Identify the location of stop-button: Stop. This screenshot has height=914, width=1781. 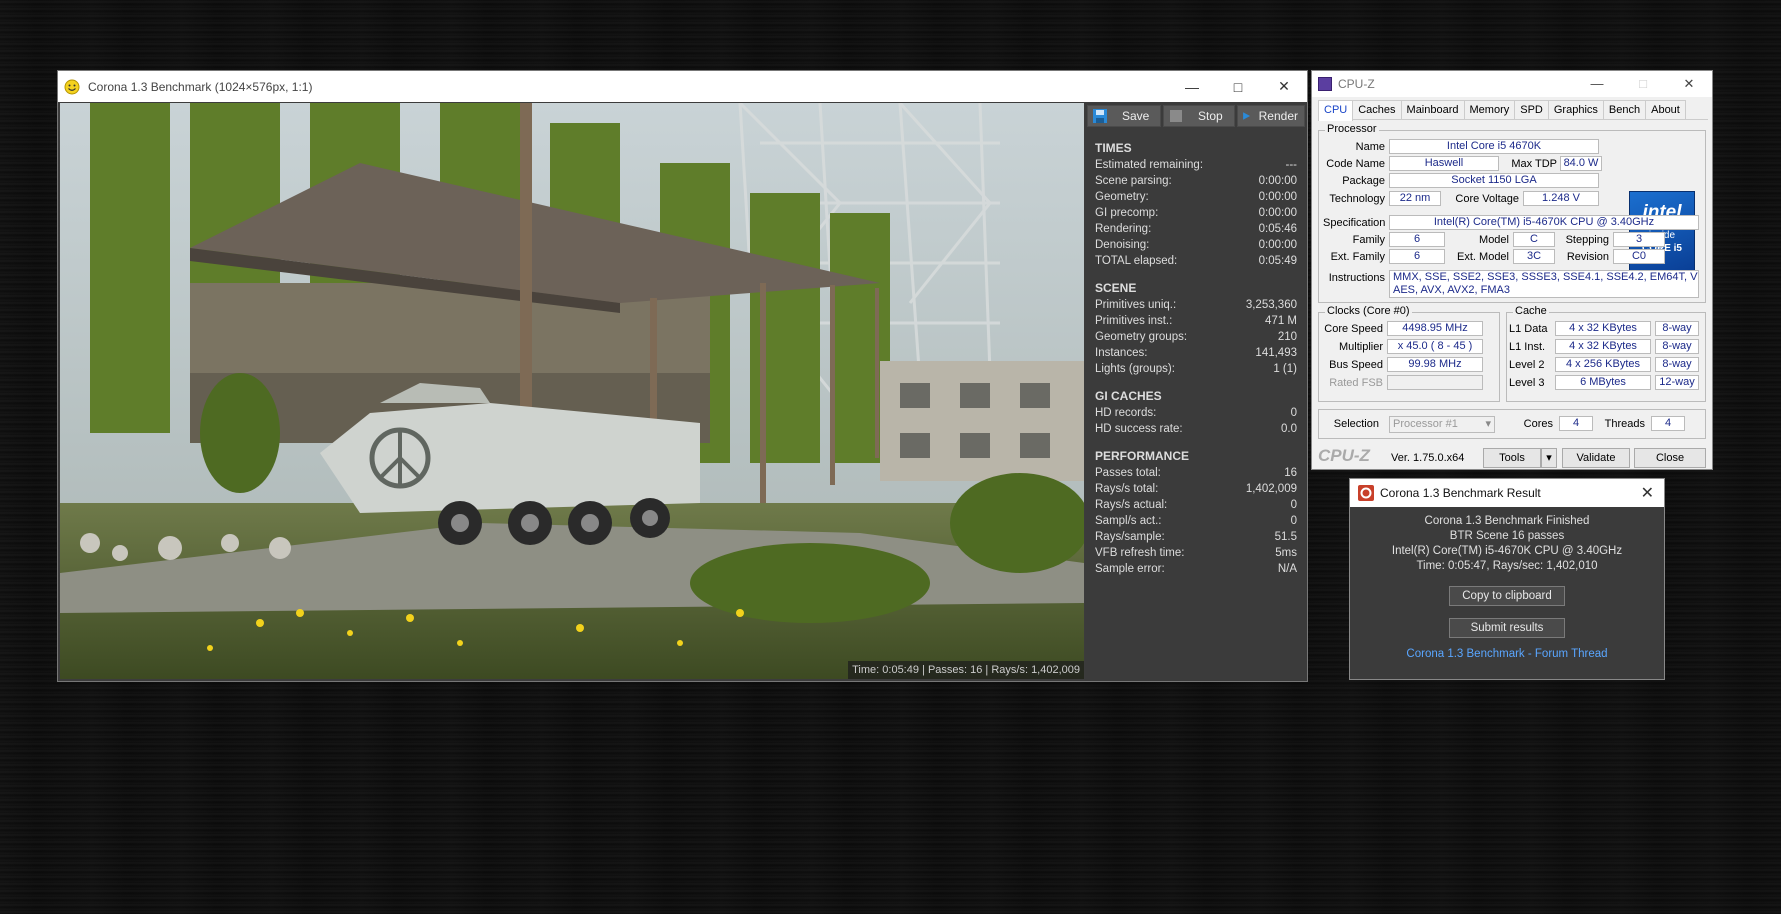
(1199, 116).